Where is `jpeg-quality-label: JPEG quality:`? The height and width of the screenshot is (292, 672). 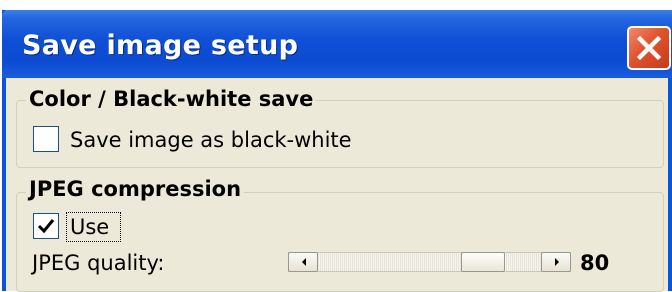
jpeg-quality-label: JPEG quality: is located at coordinates (98, 263).